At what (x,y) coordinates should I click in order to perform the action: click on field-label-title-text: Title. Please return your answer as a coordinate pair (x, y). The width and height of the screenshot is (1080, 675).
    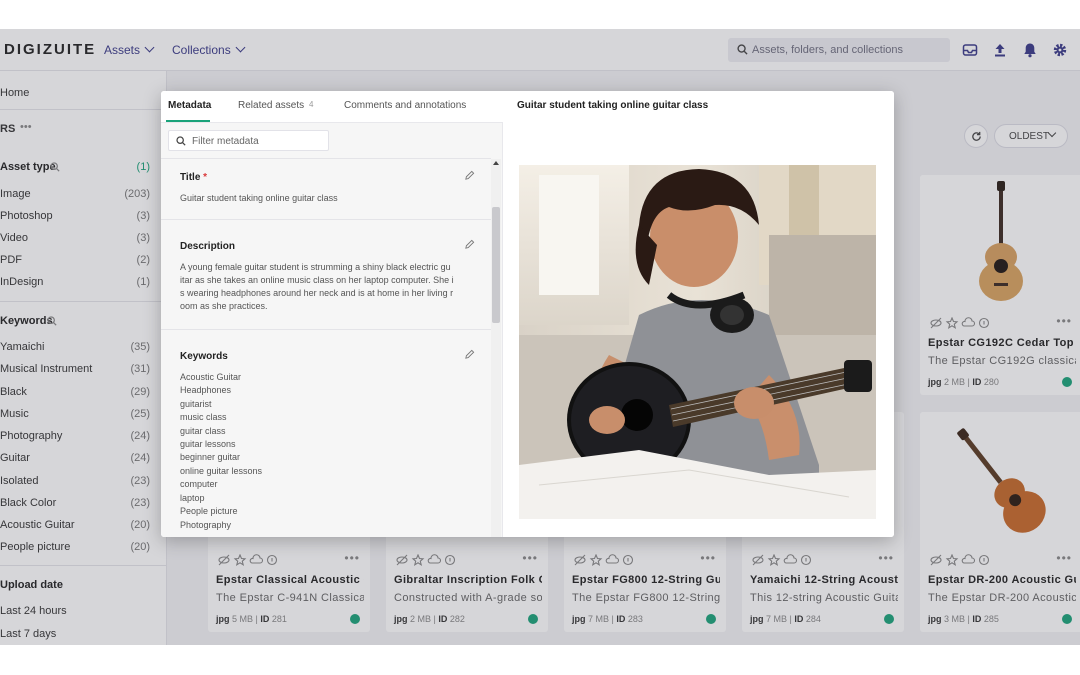
    Looking at the image, I should click on (190, 177).